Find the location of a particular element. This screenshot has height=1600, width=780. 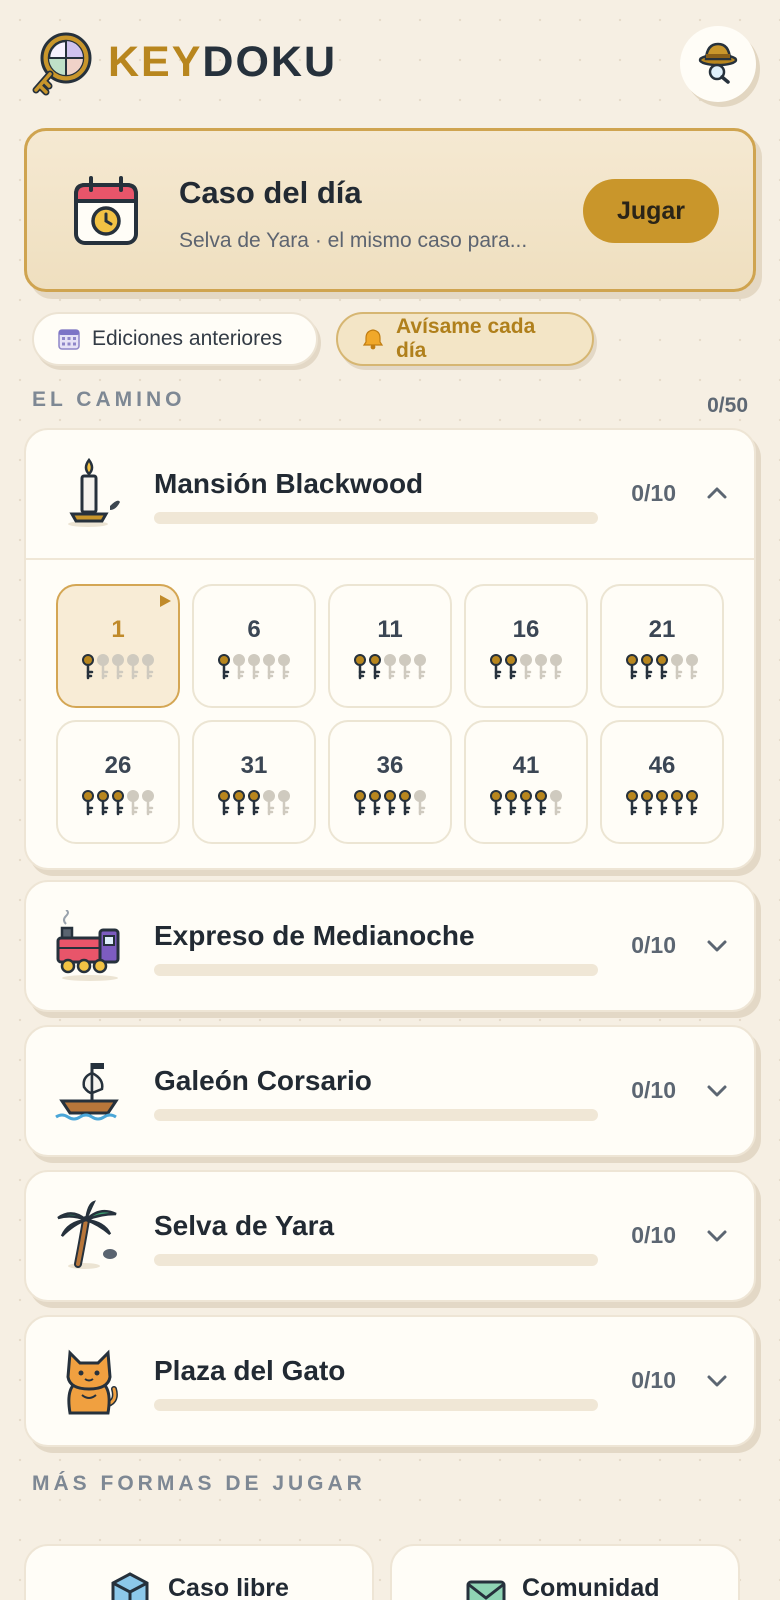

world-card-expreso: Expreso de Medianoche 0/10 is located at coordinates (390, 946).